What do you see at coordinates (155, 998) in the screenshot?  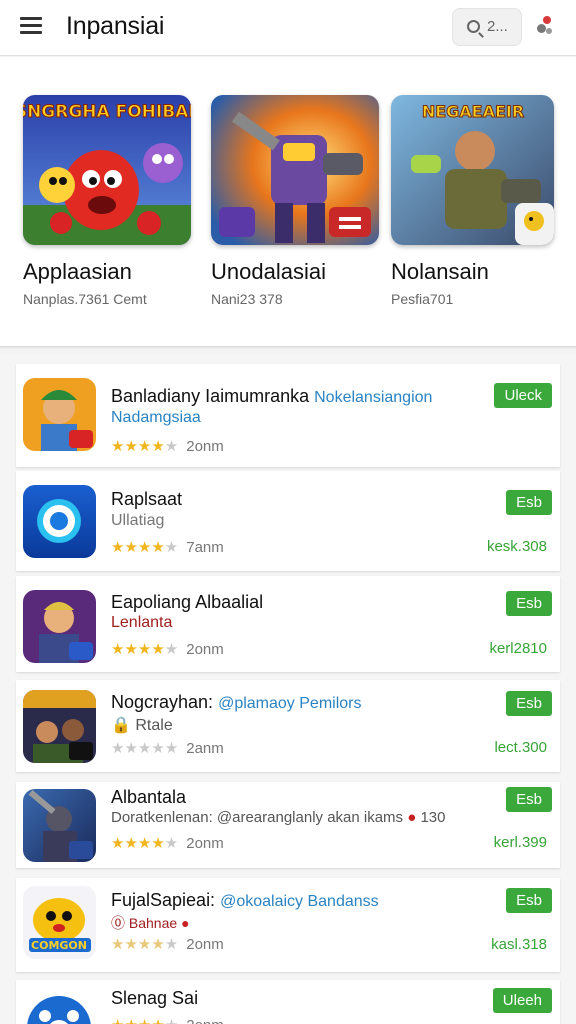 I see `app-title: Slenag Sai` at bounding box center [155, 998].